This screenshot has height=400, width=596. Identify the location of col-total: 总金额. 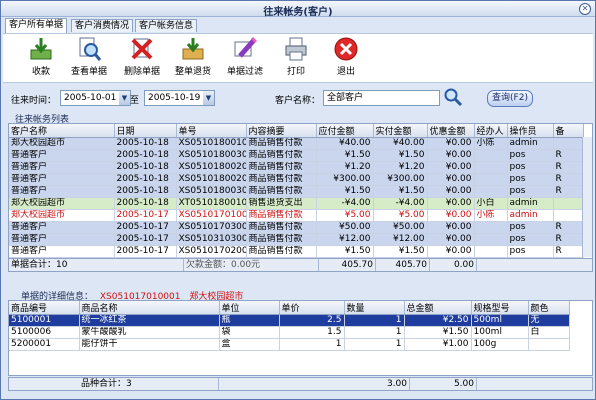
(438, 308).